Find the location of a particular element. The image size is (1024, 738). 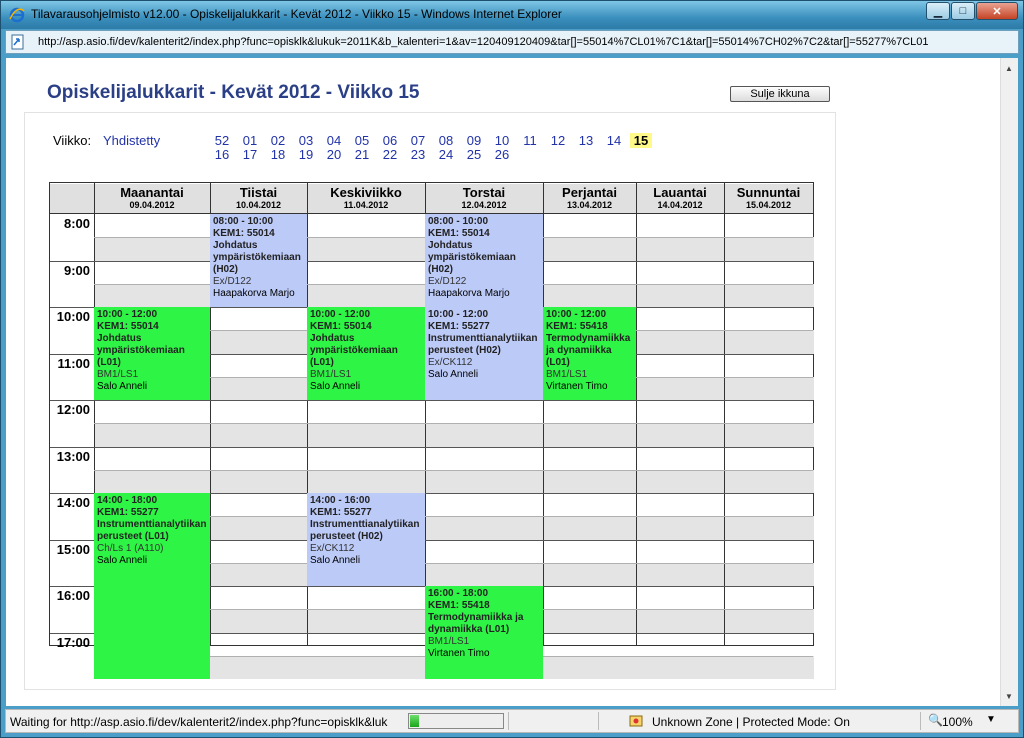

day-date: 13.04.2012 is located at coordinates (589, 205).